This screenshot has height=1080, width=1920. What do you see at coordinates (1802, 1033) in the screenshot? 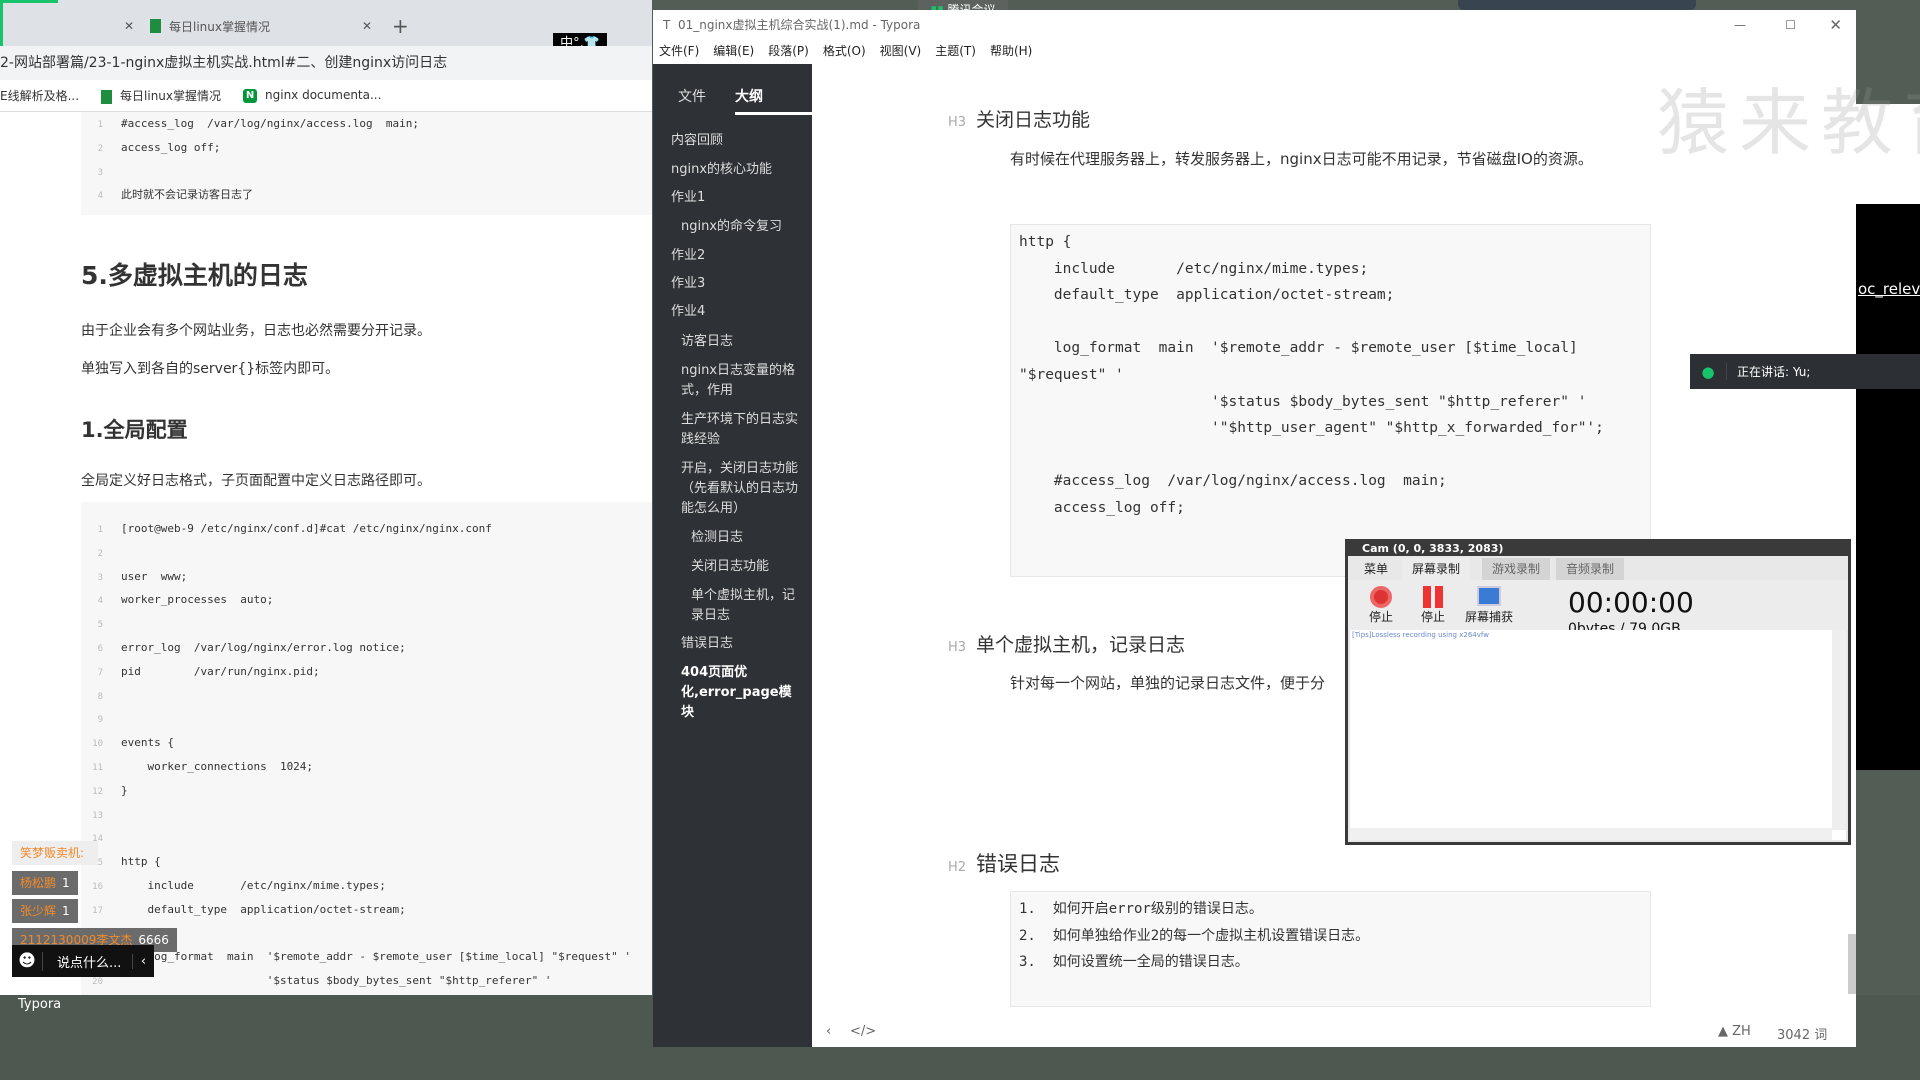
I see `word-count: 3042 词` at bounding box center [1802, 1033].